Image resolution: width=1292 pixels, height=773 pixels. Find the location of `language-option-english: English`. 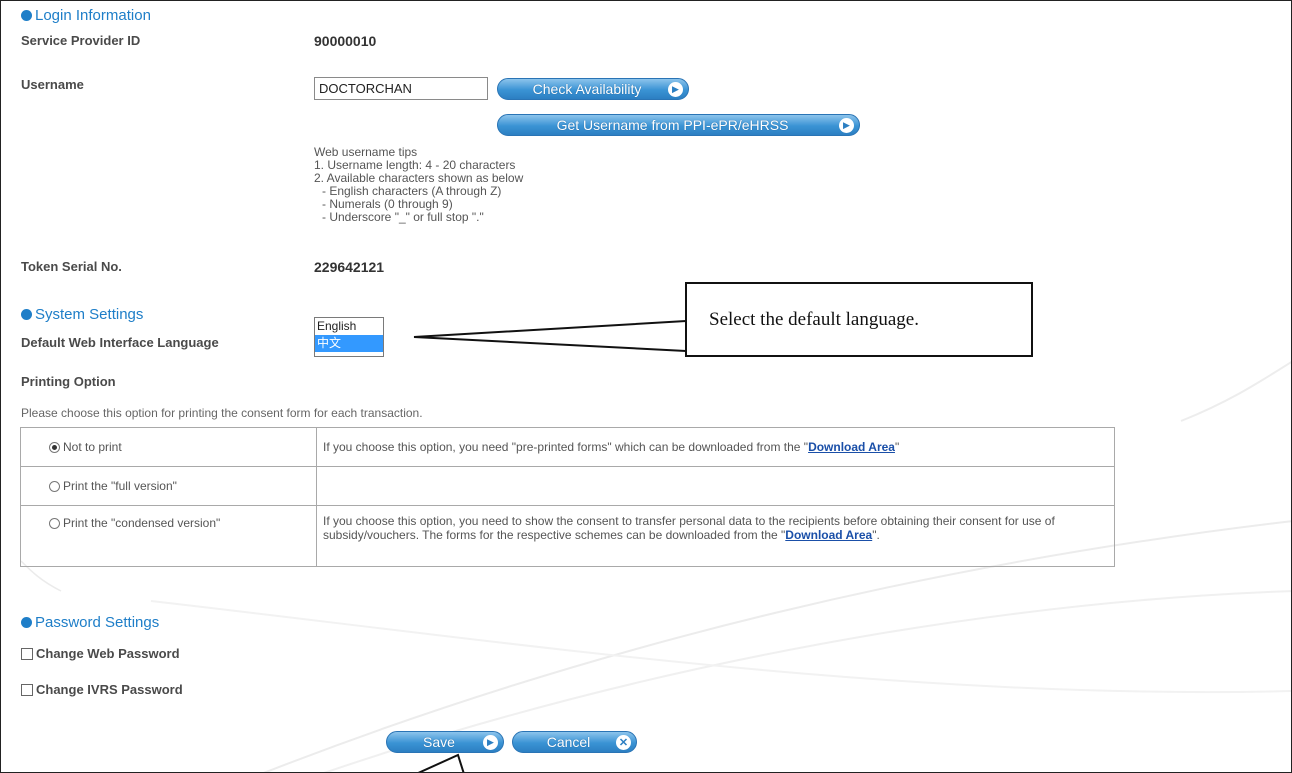

language-option-english: English is located at coordinates (349, 326).